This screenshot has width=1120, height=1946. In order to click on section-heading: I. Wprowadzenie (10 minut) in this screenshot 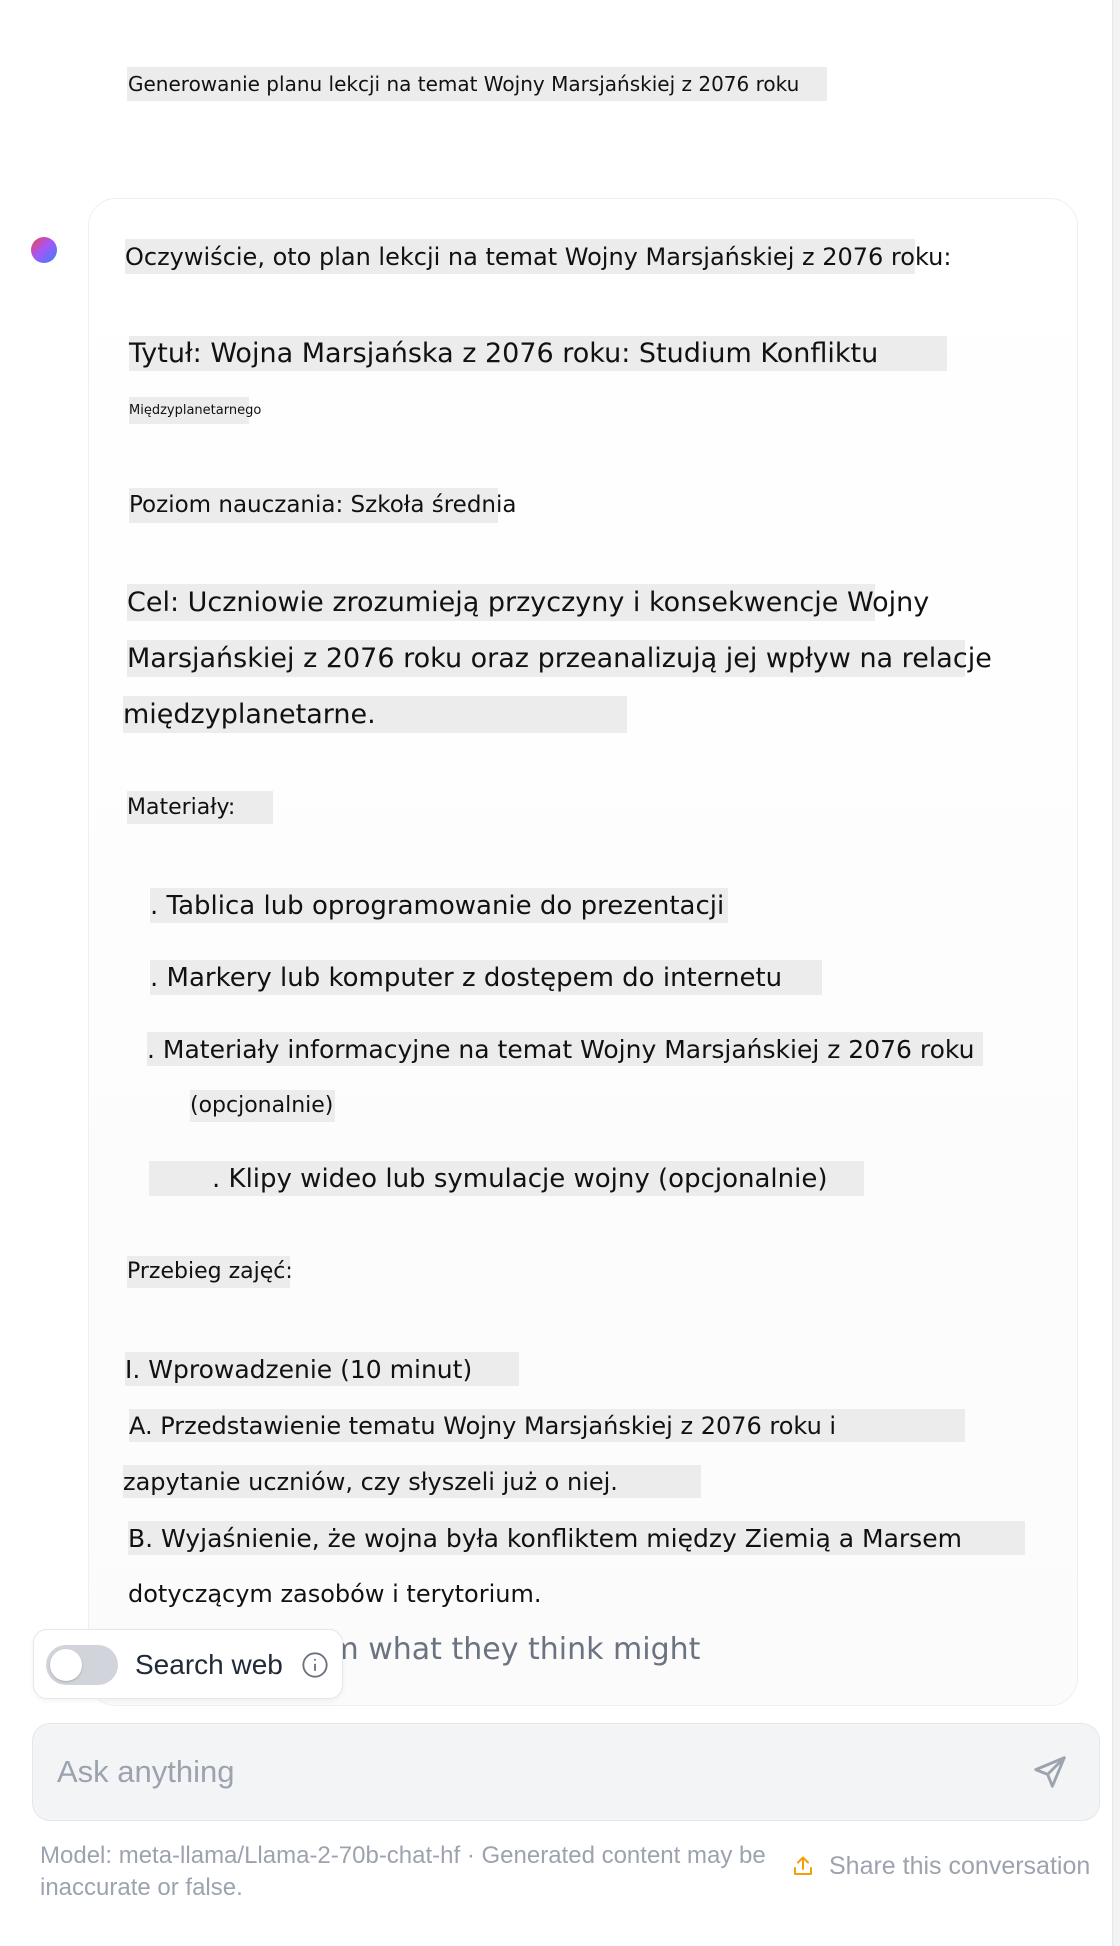, I will do `click(322, 1369)`.